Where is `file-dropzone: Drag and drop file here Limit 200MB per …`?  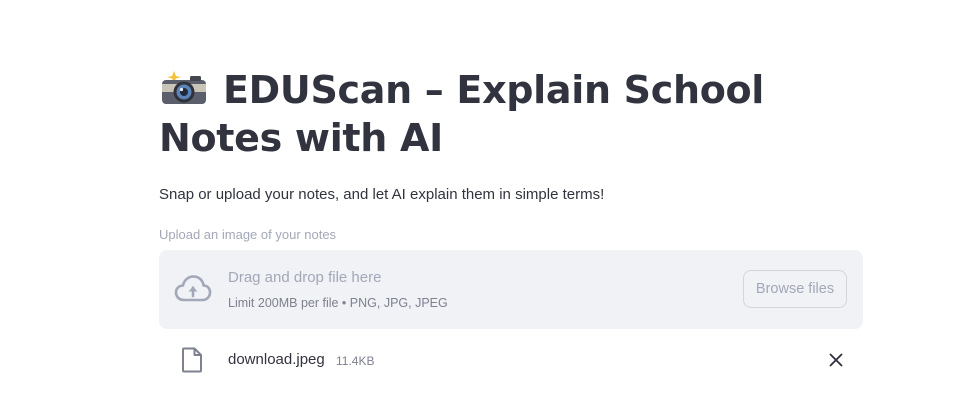
file-dropzone: Drag and drop file here Limit 200MB per … is located at coordinates (511, 289).